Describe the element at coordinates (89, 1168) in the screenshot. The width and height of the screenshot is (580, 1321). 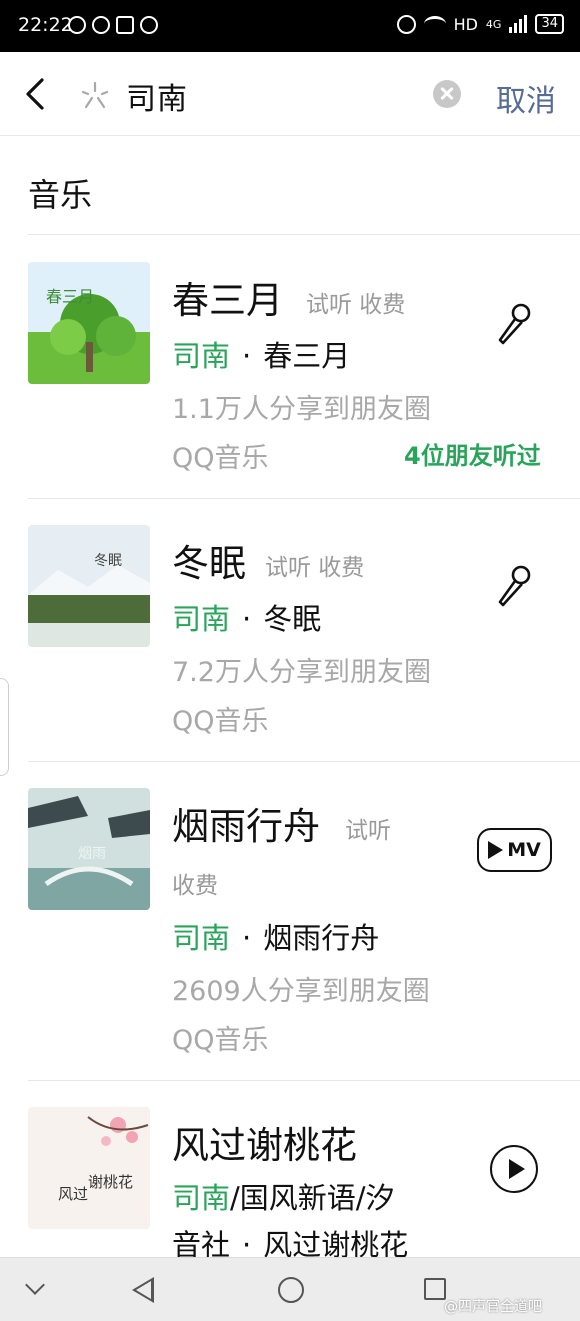
I see `album-cover: 谢桃花 风过` at that location.